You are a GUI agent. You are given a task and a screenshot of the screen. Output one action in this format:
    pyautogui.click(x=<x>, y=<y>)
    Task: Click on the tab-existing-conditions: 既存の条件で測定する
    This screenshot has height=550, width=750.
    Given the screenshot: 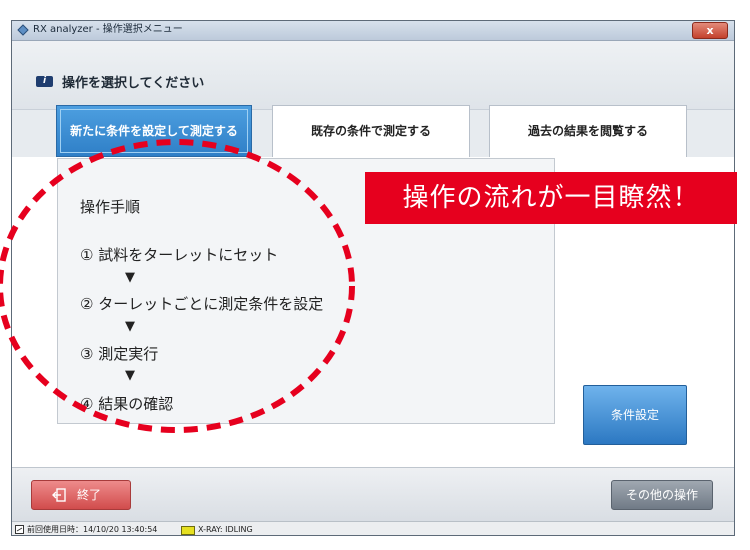 What is the action you would take?
    pyautogui.click(x=371, y=131)
    